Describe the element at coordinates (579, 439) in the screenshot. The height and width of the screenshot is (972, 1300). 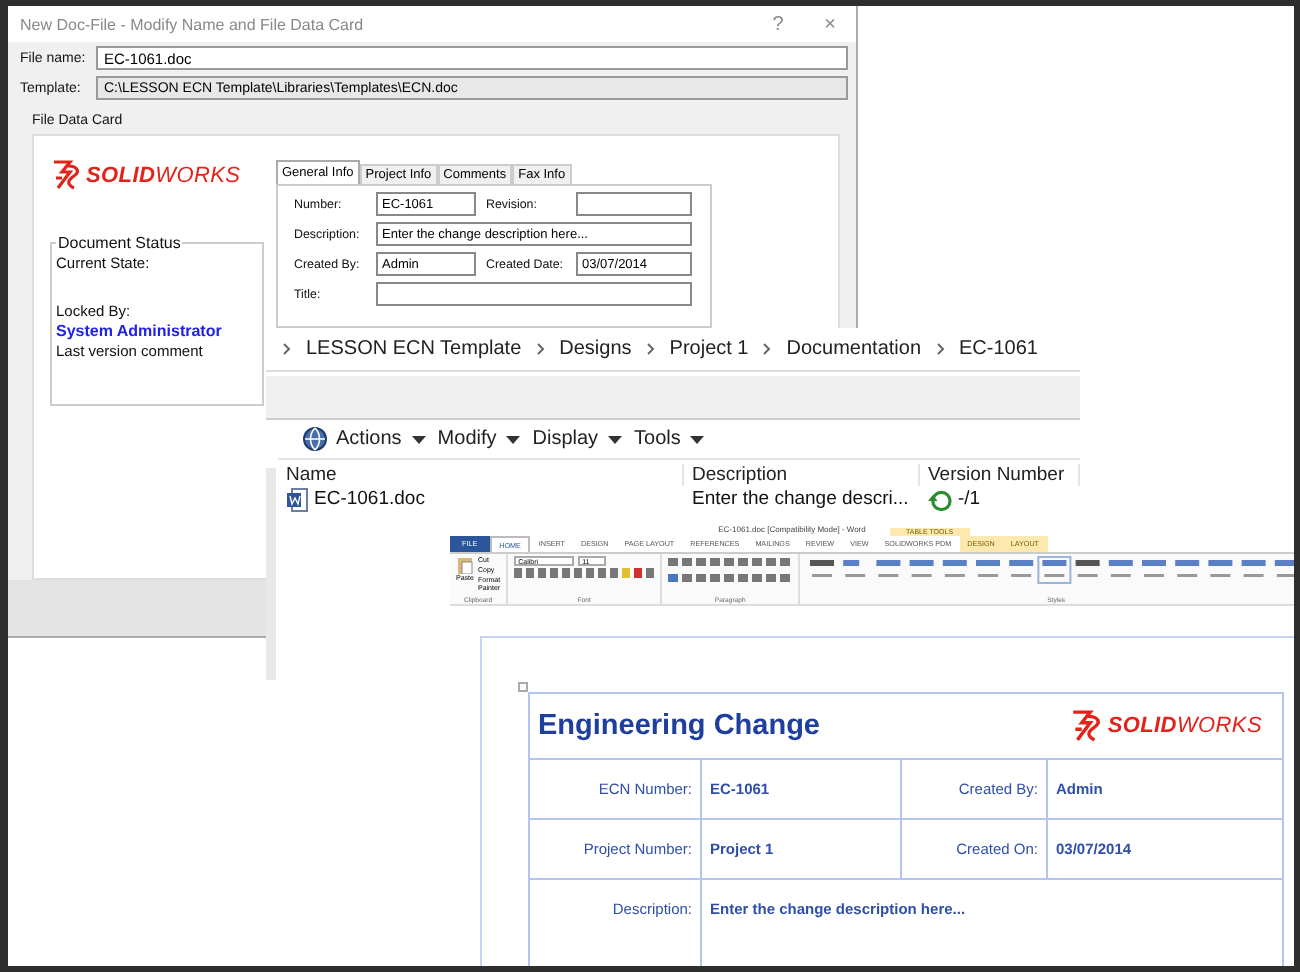
I see `menu-button: Display` at that location.